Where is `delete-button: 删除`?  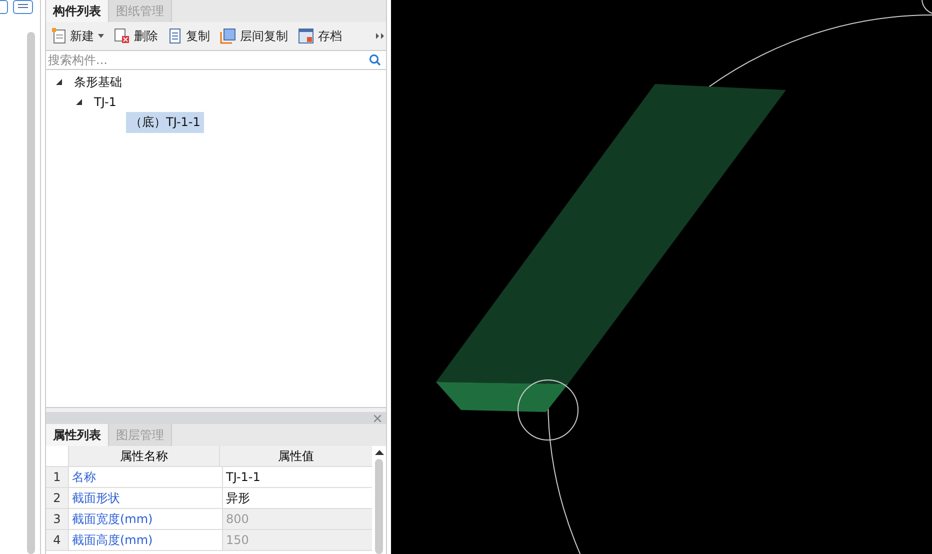 delete-button: 删除 is located at coordinates (136, 36).